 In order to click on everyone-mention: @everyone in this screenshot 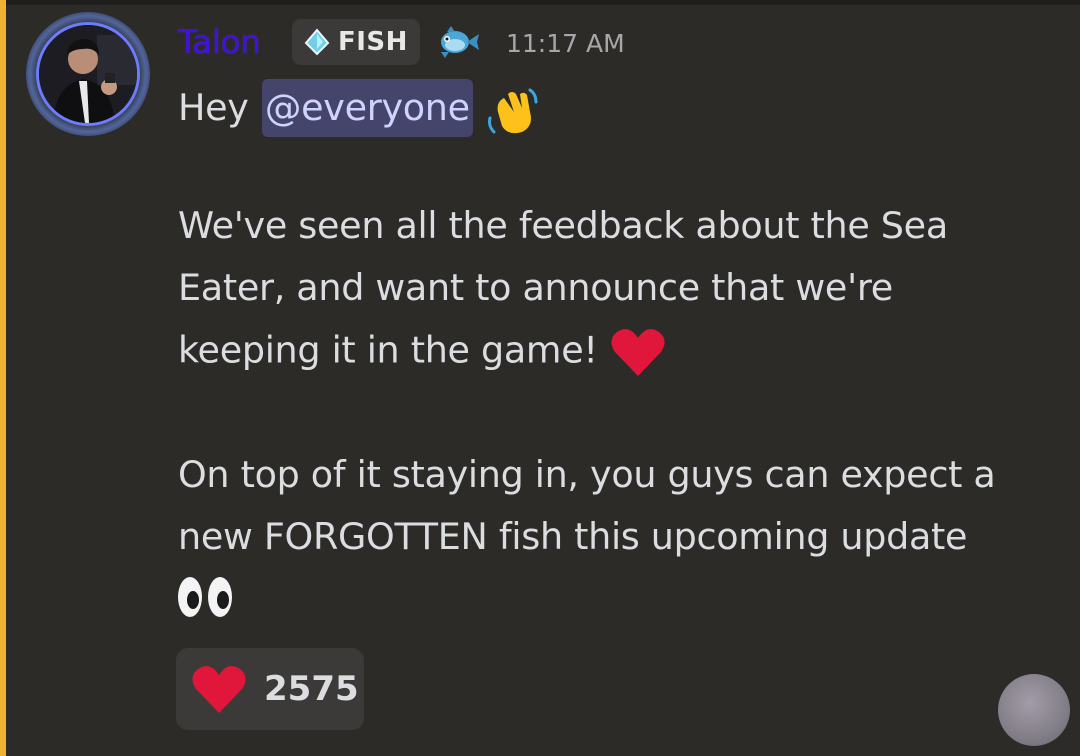, I will do `click(367, 108)`.